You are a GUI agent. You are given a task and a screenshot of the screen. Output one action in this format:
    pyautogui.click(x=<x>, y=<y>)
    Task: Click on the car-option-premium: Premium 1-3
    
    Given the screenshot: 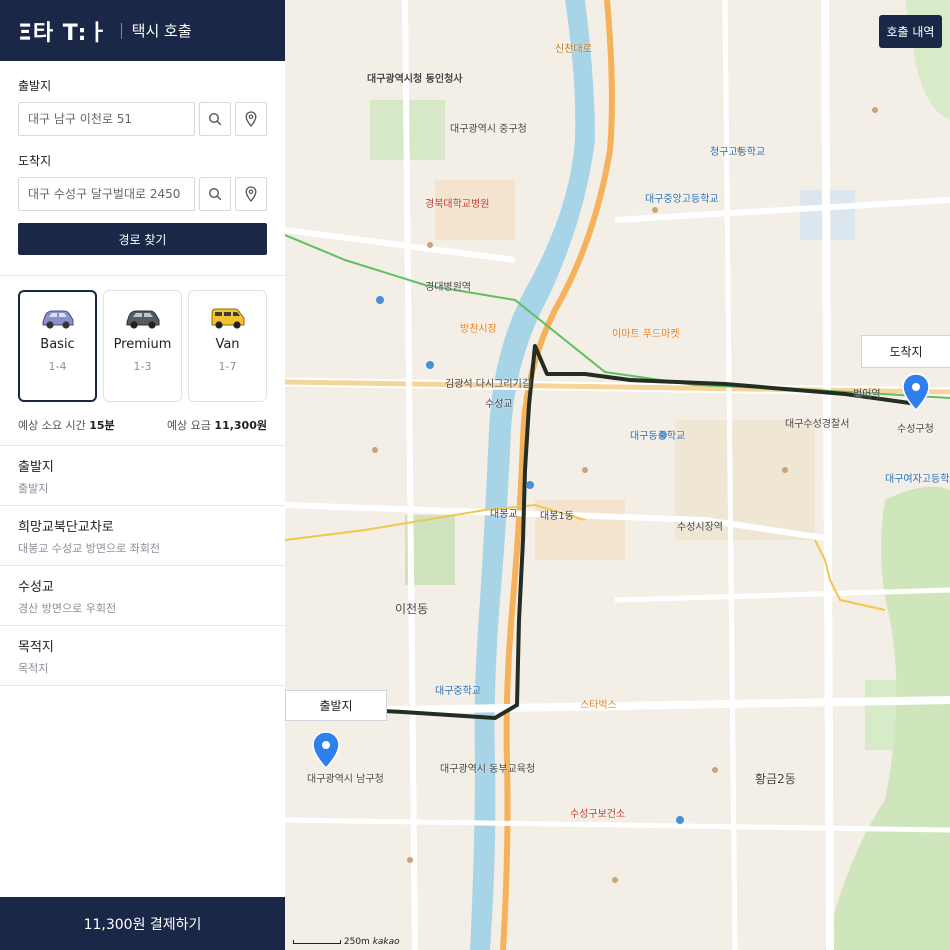 What is the action you would take?
    pyautogui.click(x=142, y=346)
    